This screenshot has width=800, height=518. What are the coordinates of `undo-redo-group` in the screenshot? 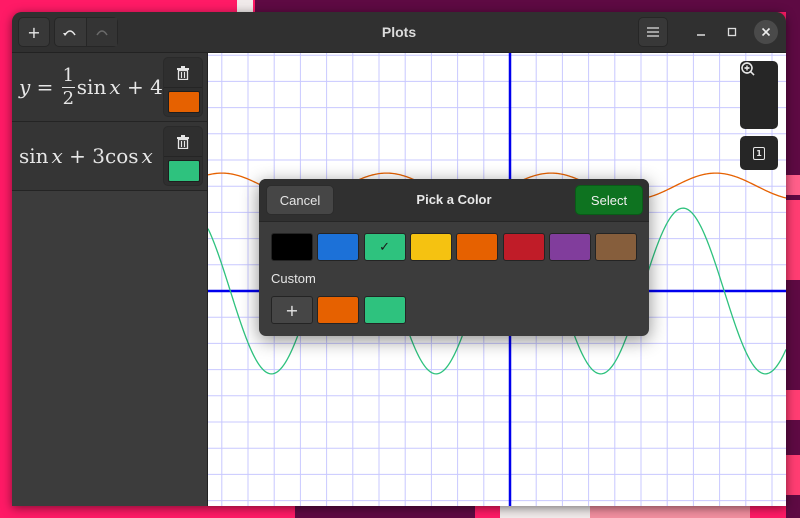 It's located at (86, 32).